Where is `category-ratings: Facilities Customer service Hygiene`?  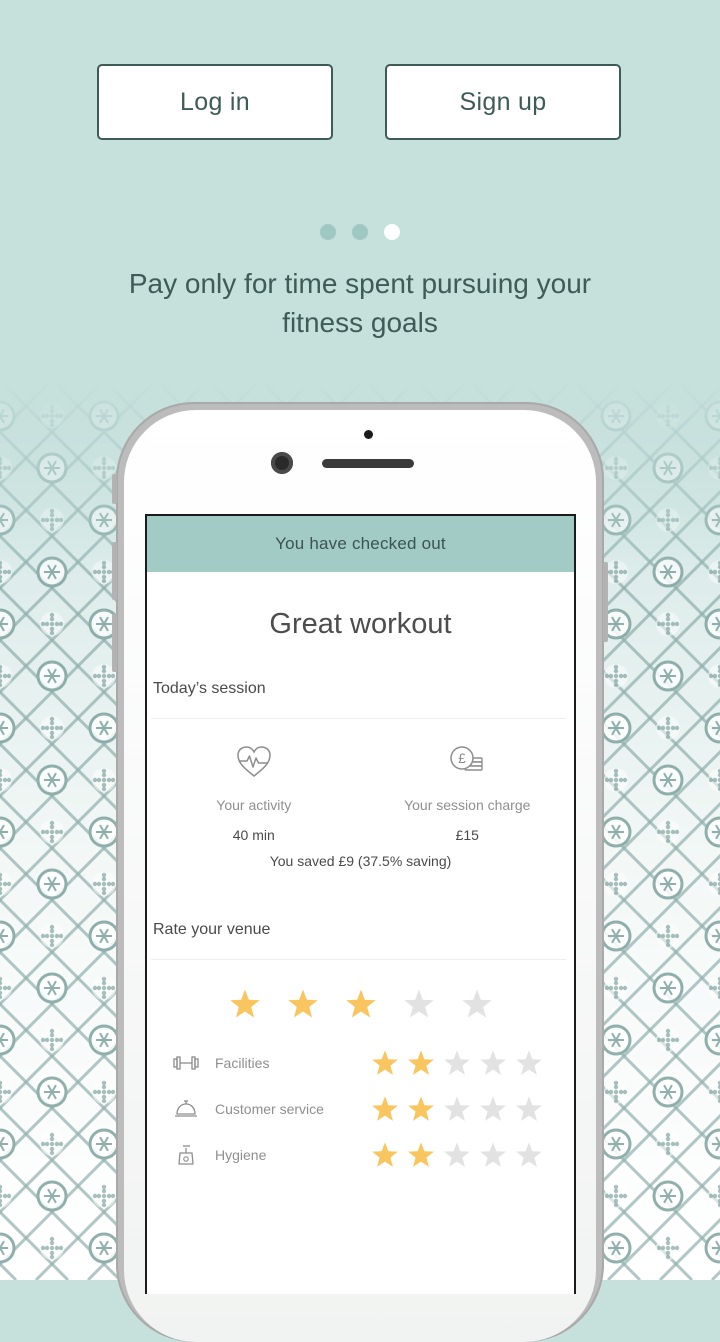 category-ratings: Facilities Customer service Hygiene is located at coordinates (360, 1109).